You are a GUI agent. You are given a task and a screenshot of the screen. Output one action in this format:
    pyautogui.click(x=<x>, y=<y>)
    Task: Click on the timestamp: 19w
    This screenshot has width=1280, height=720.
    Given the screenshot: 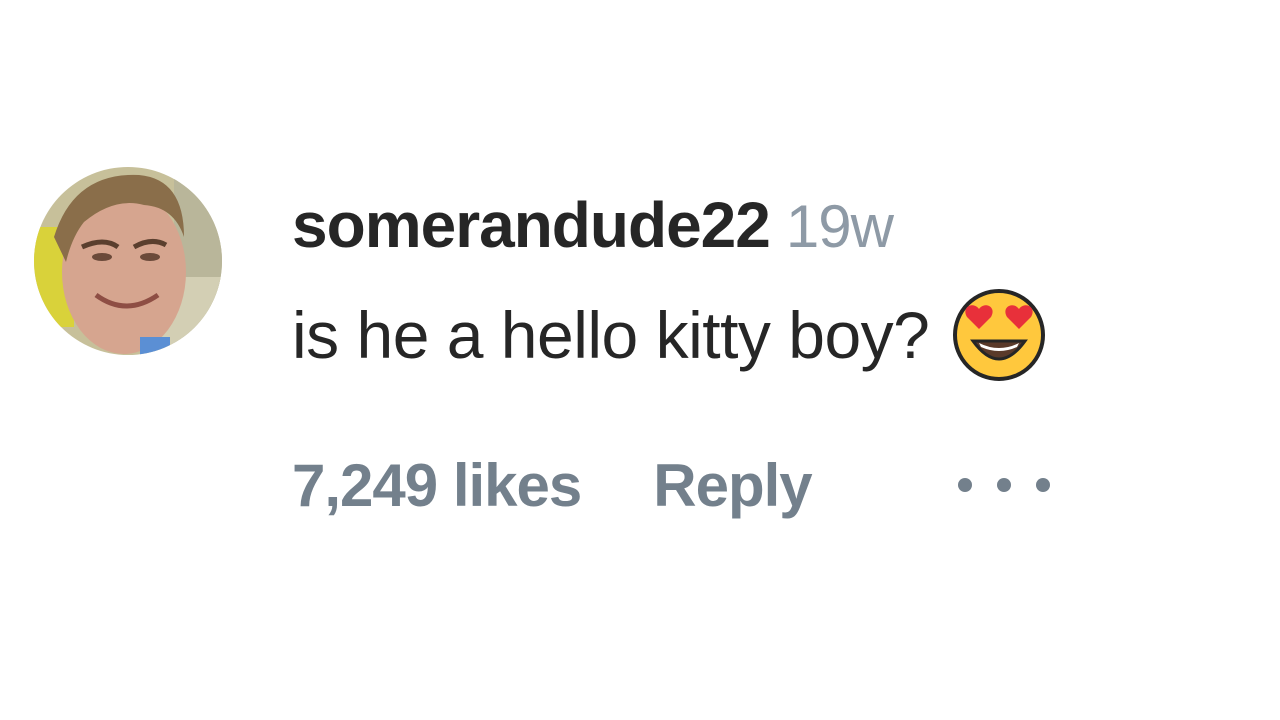 What is the action you would take?
    pyautogui.click(x=839, y=226)
    